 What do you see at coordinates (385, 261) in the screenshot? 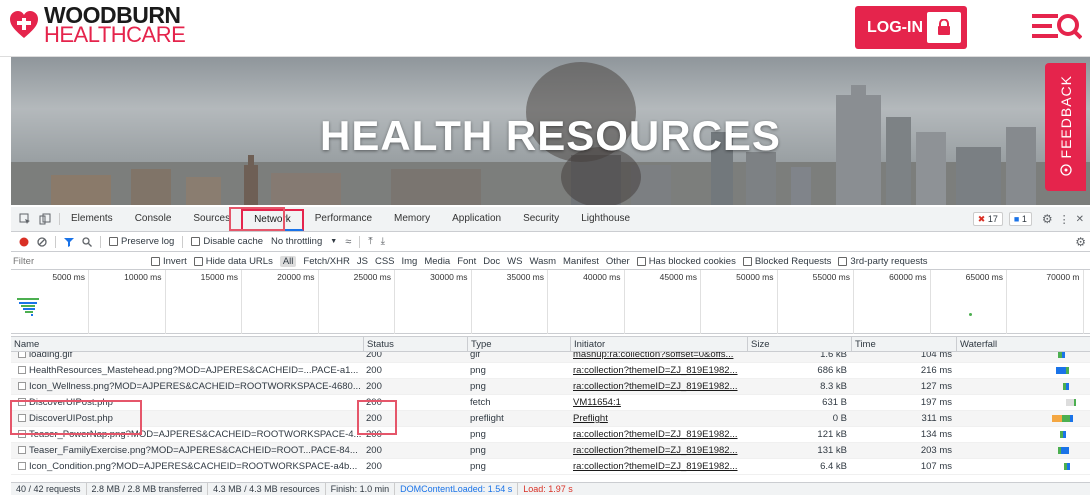
I see `filter-type-css: CSS` at bounding box center [385, 261].